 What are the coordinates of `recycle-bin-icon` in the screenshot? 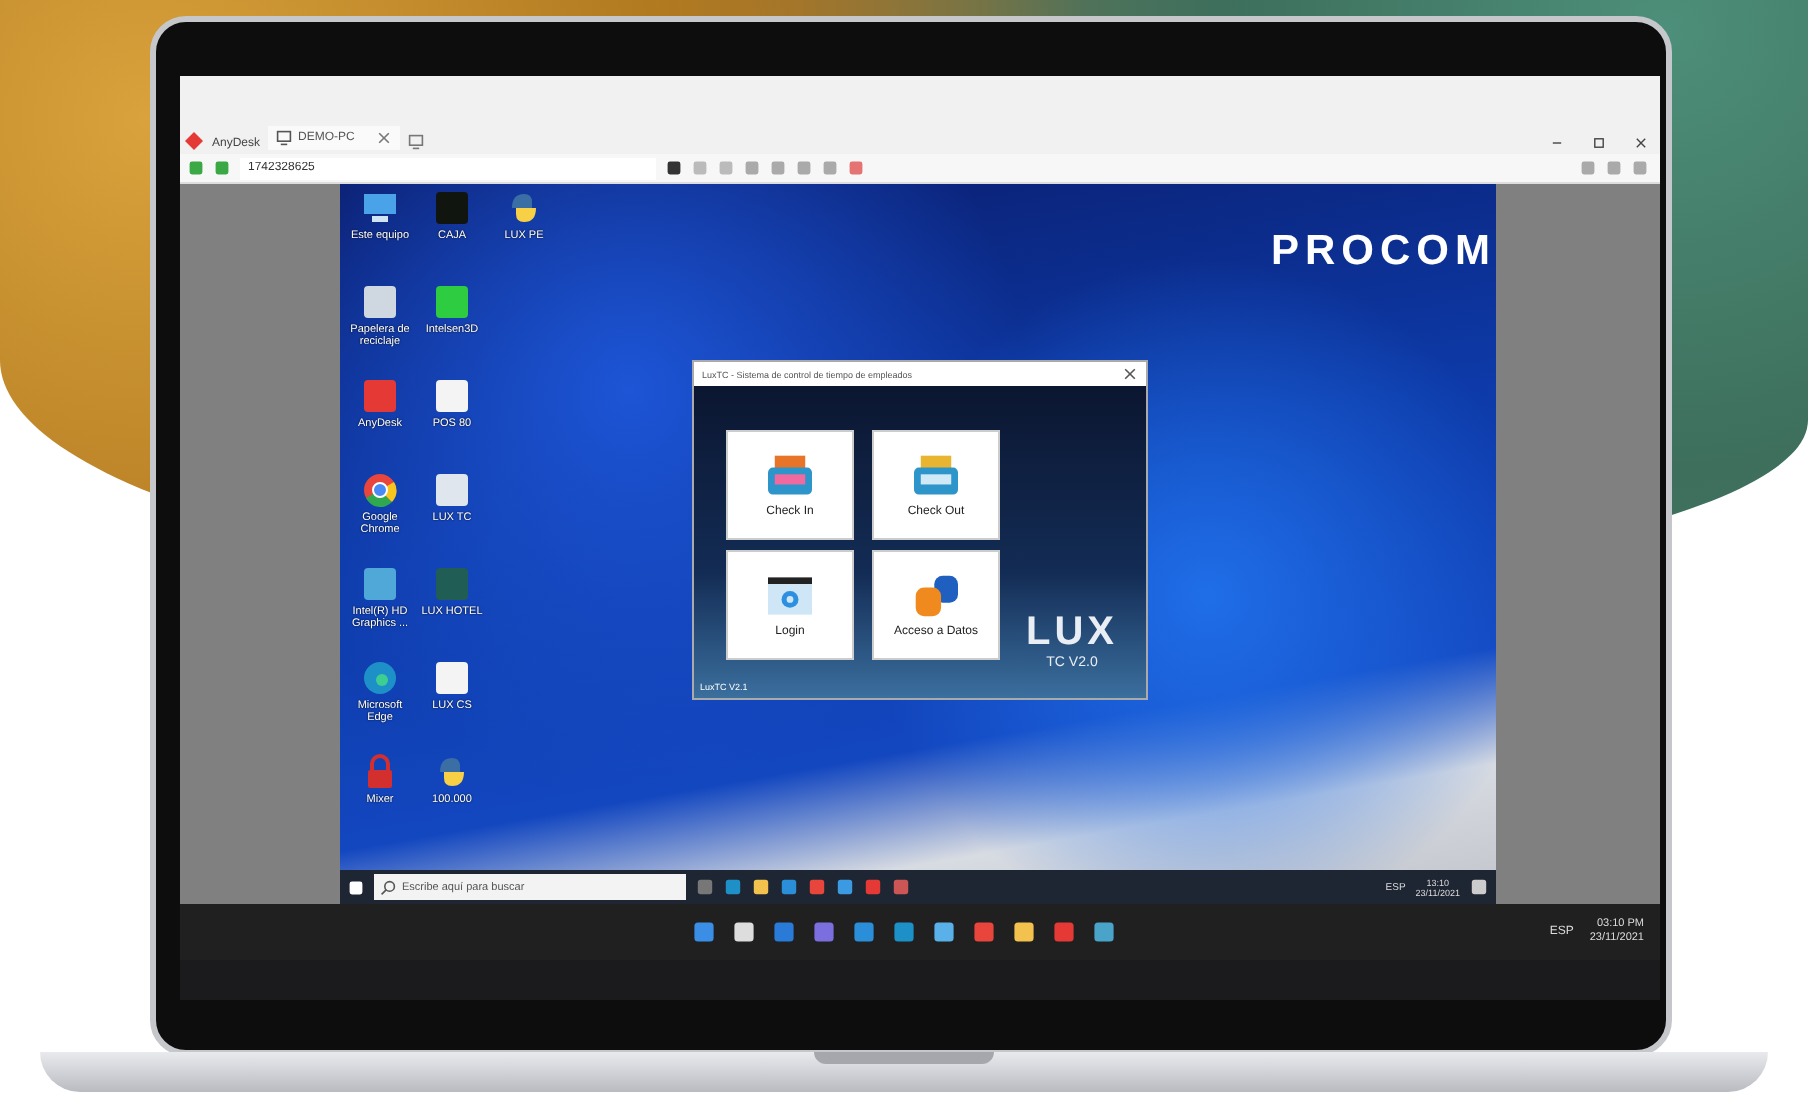 It's located at (380, 302).